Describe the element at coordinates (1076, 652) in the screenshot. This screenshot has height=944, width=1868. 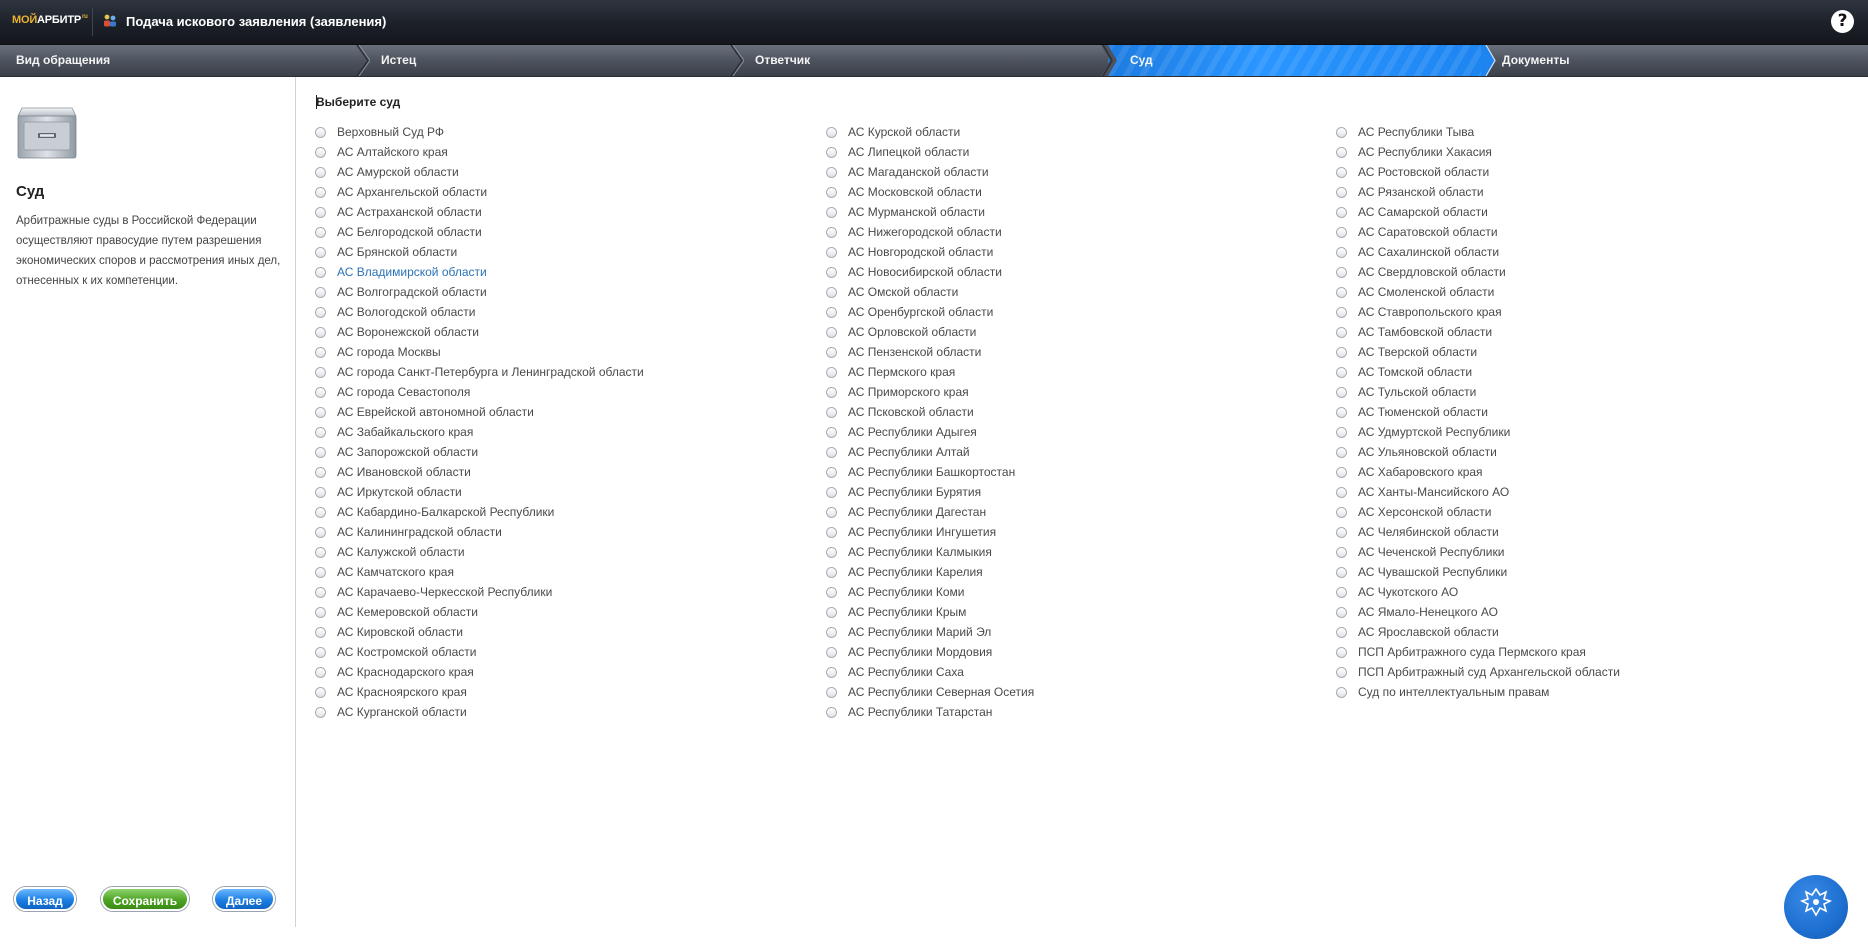
I see `court-option: АС Республики Мордовия` at that location.